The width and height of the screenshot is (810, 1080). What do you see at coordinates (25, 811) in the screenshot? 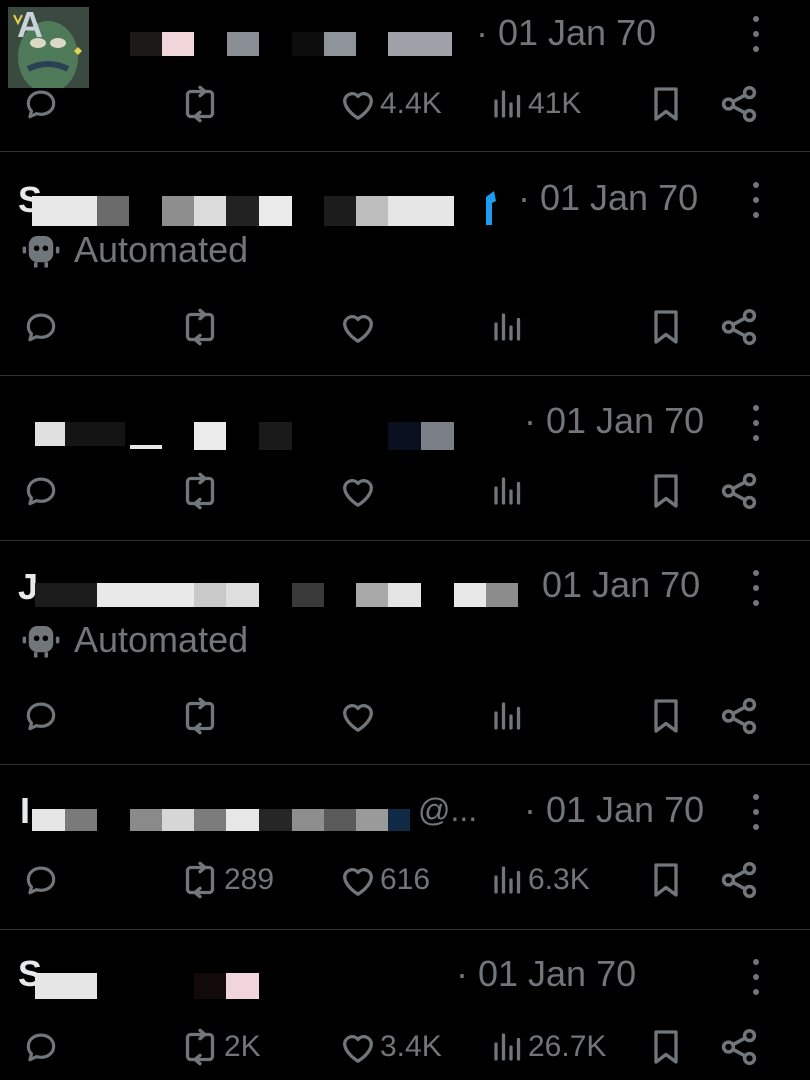
I see `author-name-initial: I` at bounding box center [25, 811].